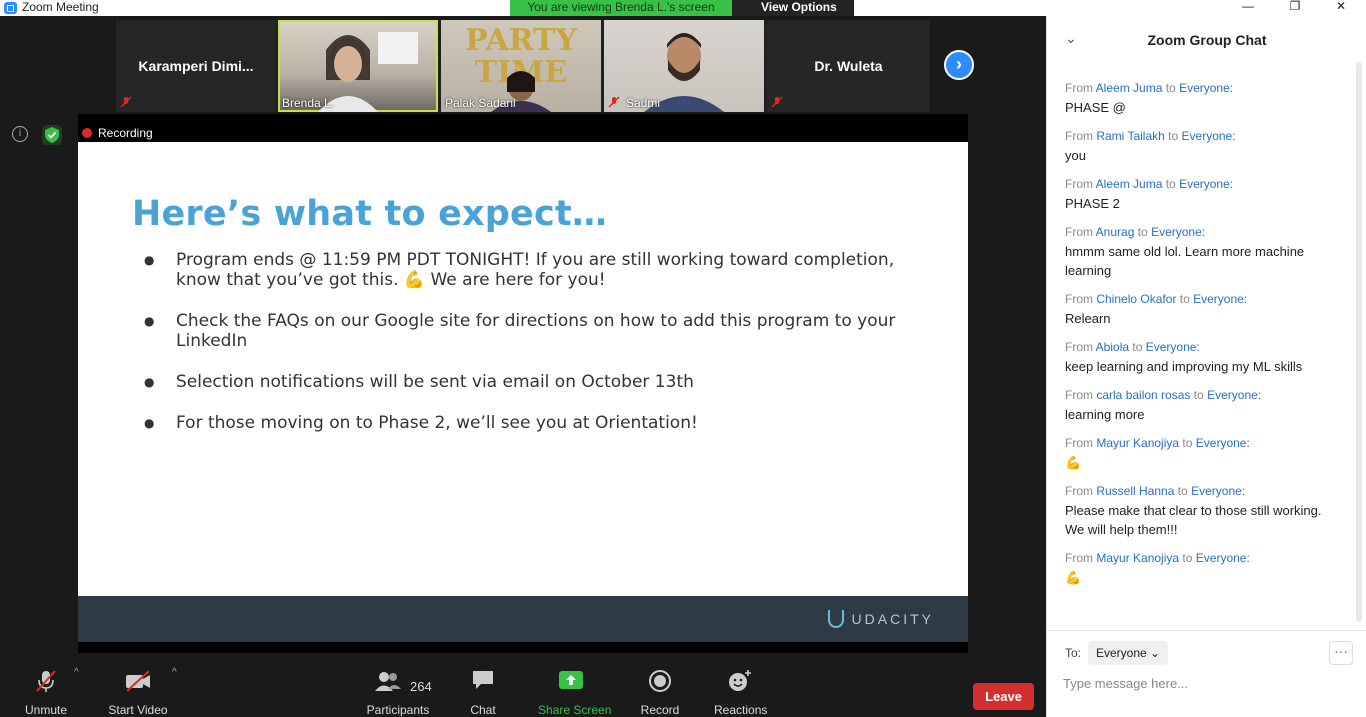  I want to click on scrollbar-thumb, so click(1359, 342).